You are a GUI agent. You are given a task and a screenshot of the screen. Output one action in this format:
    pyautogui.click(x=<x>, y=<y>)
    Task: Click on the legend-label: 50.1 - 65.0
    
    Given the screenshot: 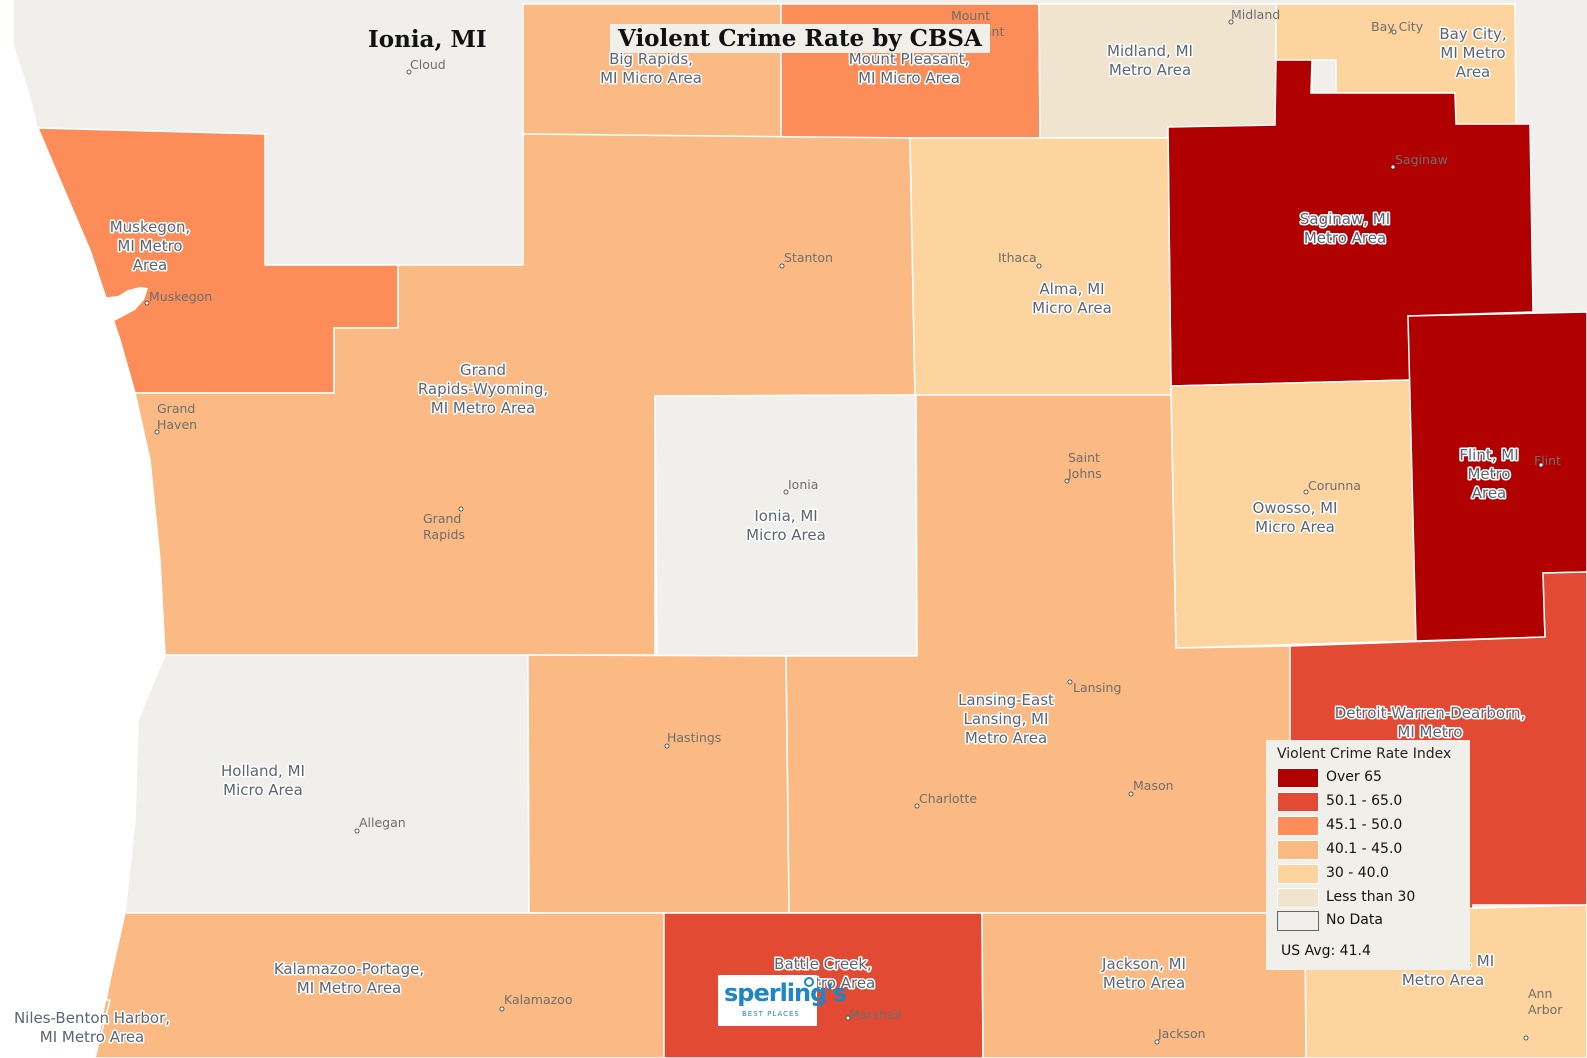 What is the action you would take?
    pyautogui.click(x=1364, y=801)
    